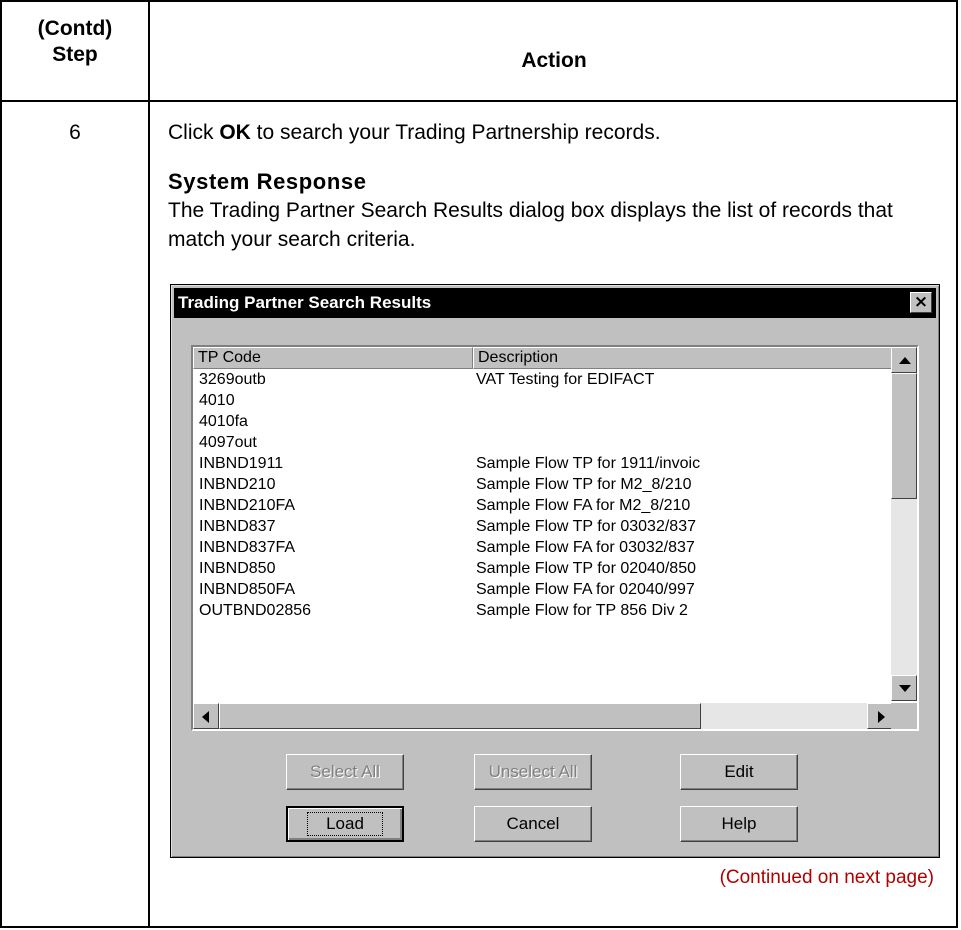  Describe the element at coordinates (305, 302) in the screenshot. I see `dialog-title: Trading Partner Search Results` at that location.